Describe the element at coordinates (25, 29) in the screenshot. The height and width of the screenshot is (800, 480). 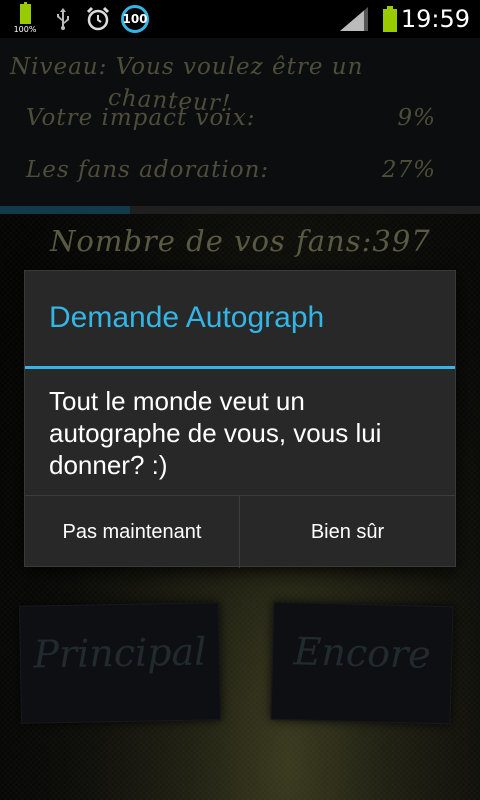
I see `battery-small-label: 100%` at that location.